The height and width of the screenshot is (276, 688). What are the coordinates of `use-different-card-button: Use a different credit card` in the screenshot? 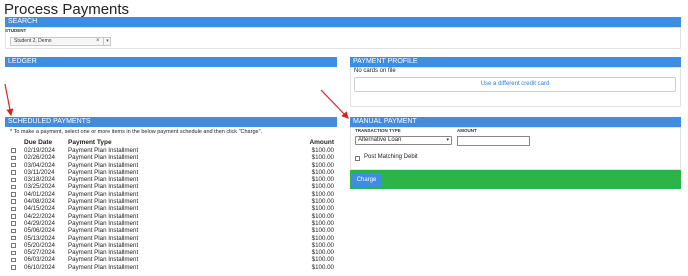 It's located at (515, 84).